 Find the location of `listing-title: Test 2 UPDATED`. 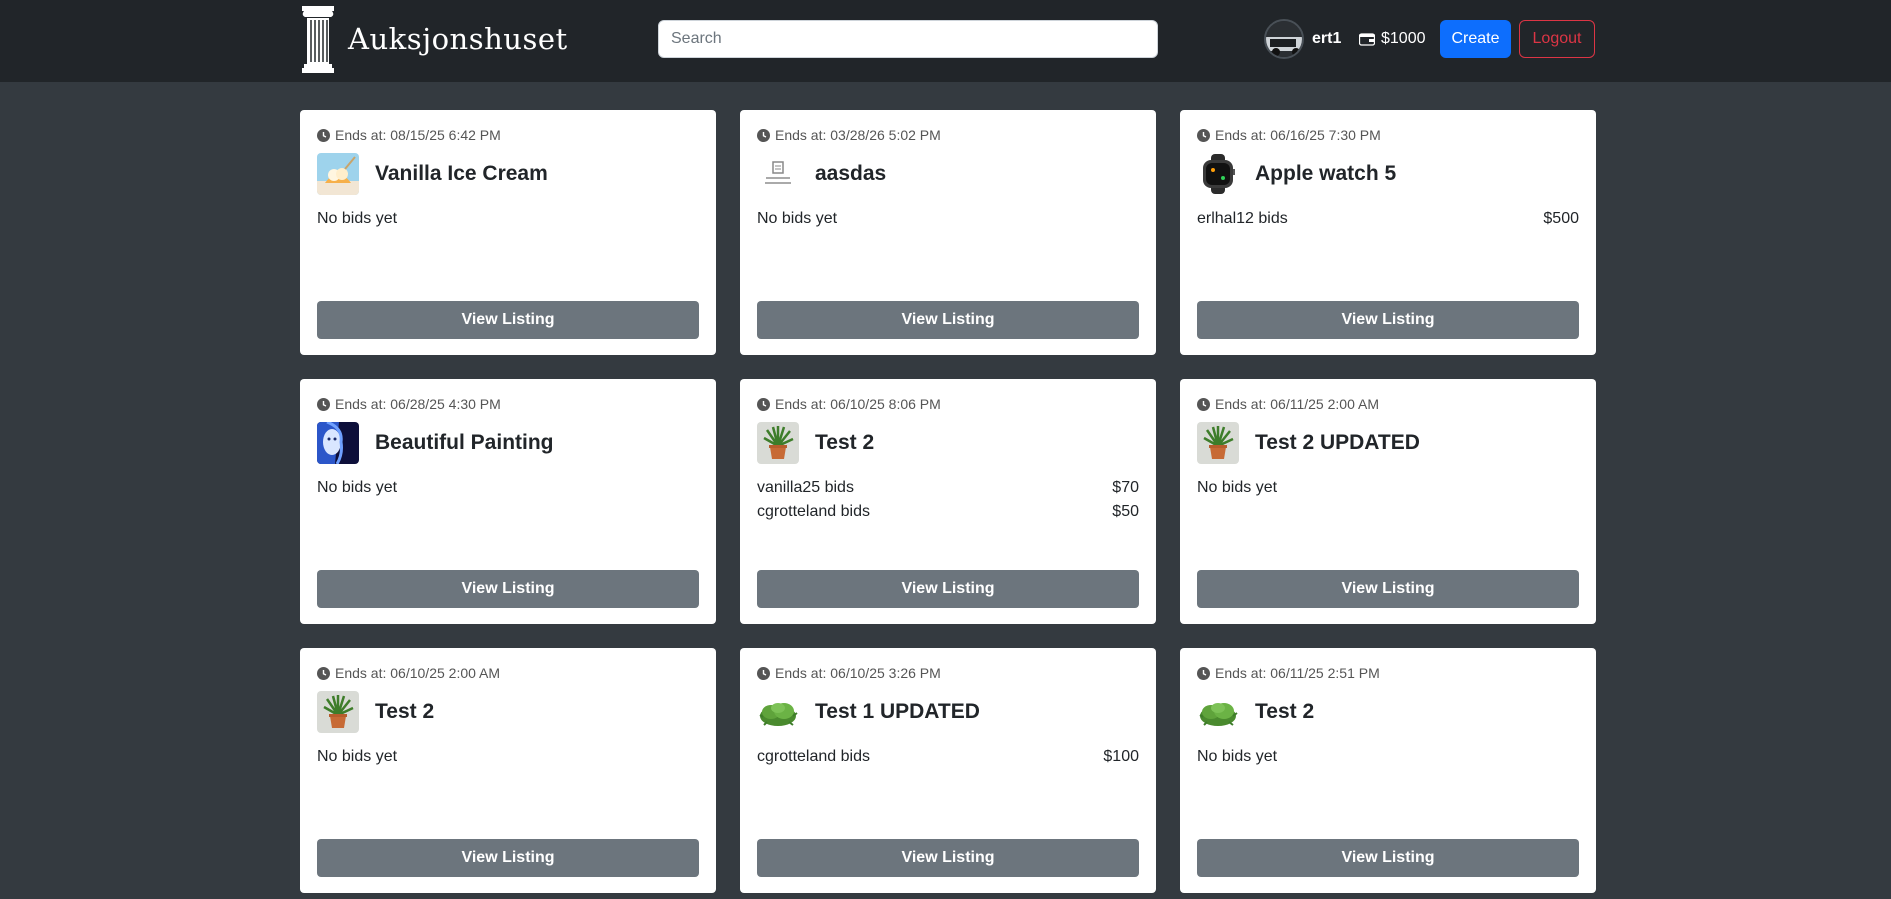

listing-title: Test 2 UPDATED is located at coordinates (1337, 442).